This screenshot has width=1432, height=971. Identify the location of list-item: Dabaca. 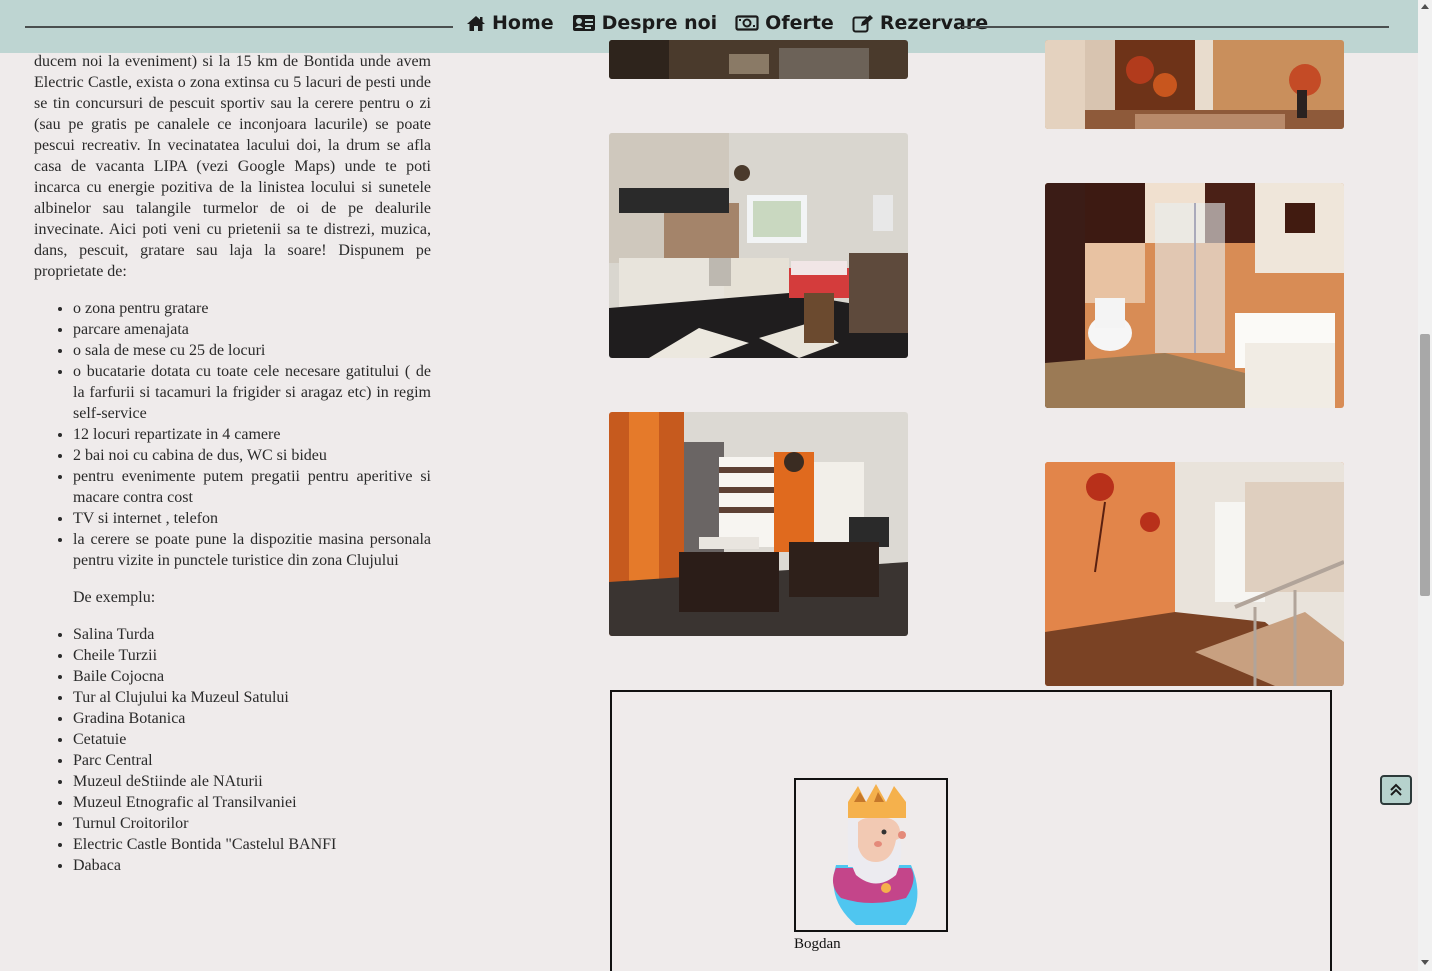
(252, 865).